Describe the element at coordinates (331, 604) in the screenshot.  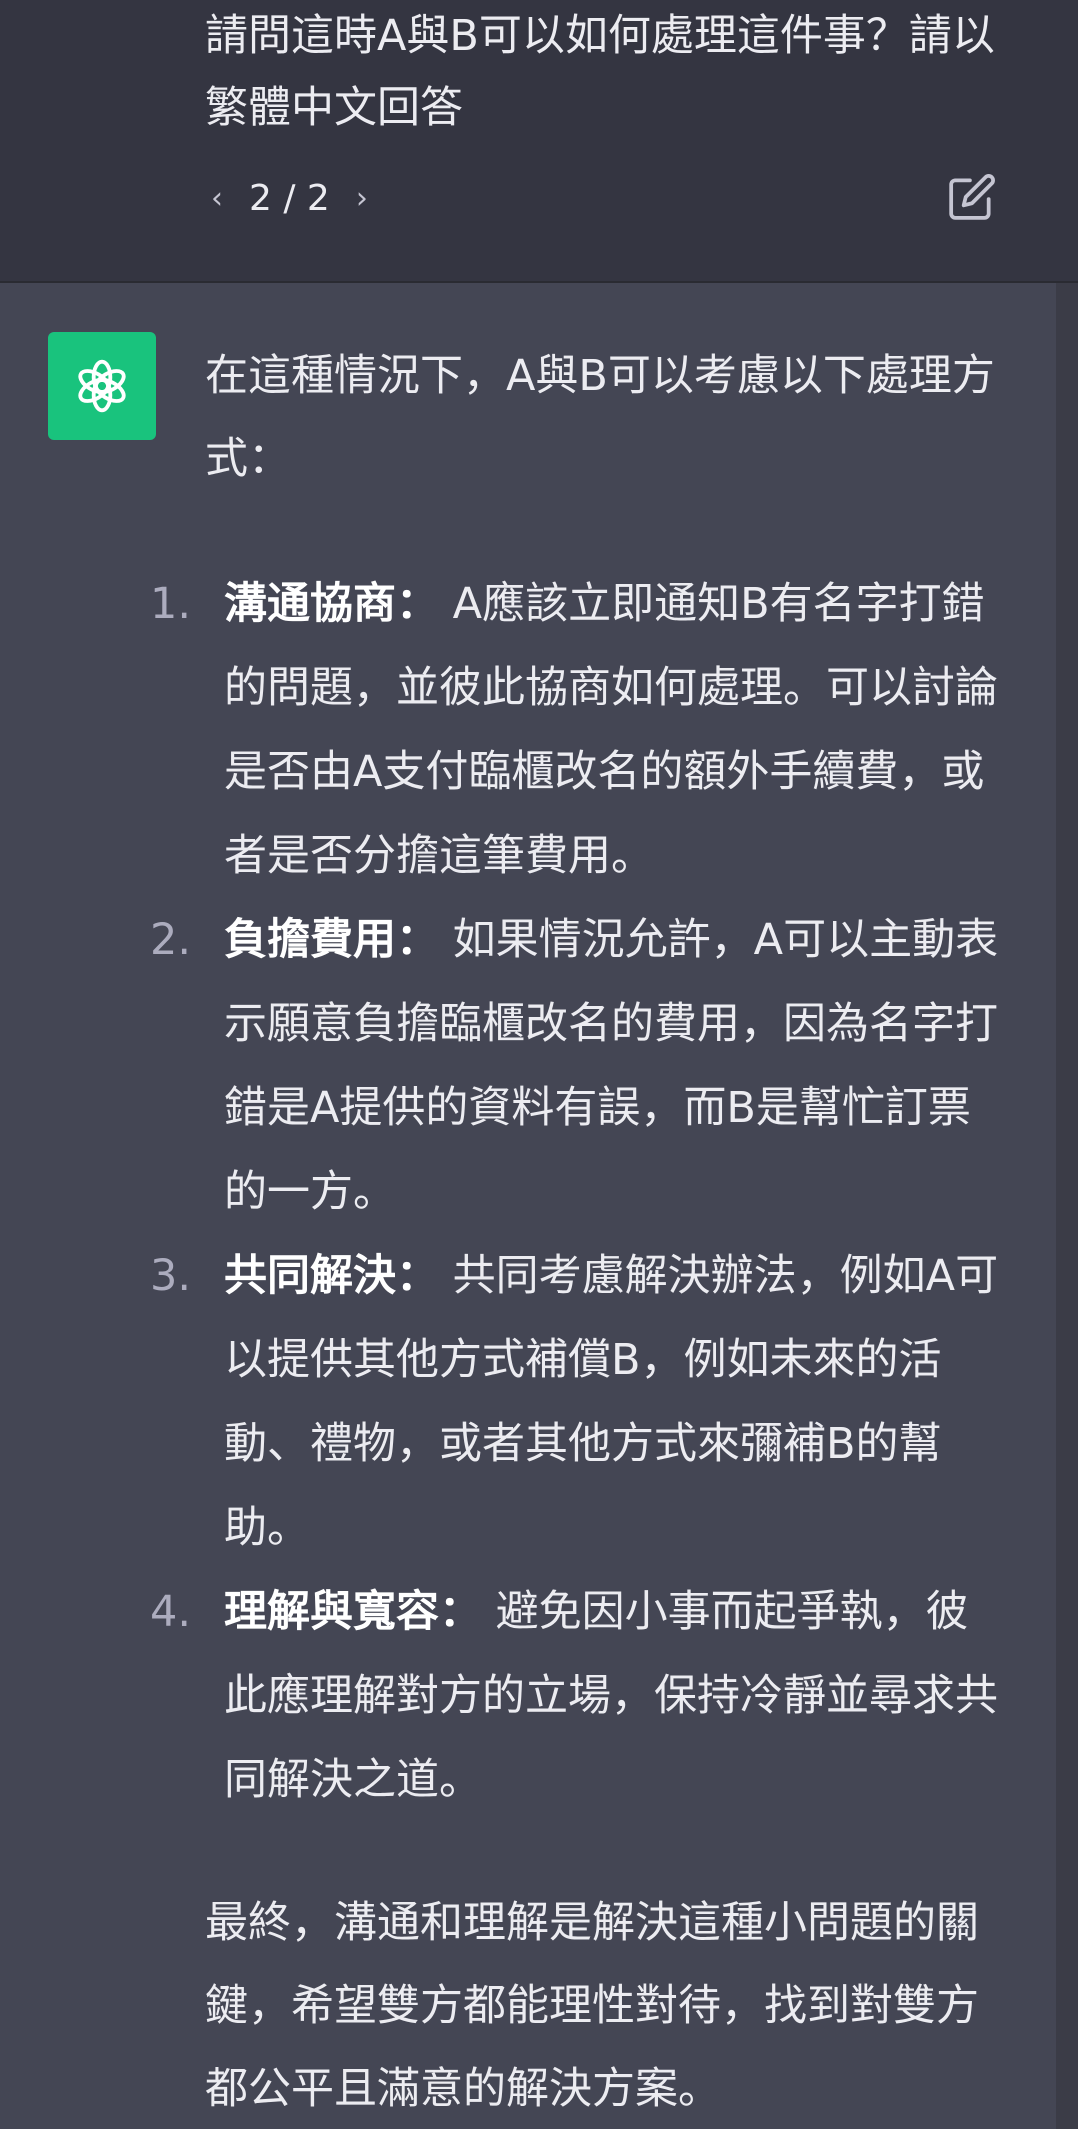
I see `list-term: 溝通協商：` at that location.